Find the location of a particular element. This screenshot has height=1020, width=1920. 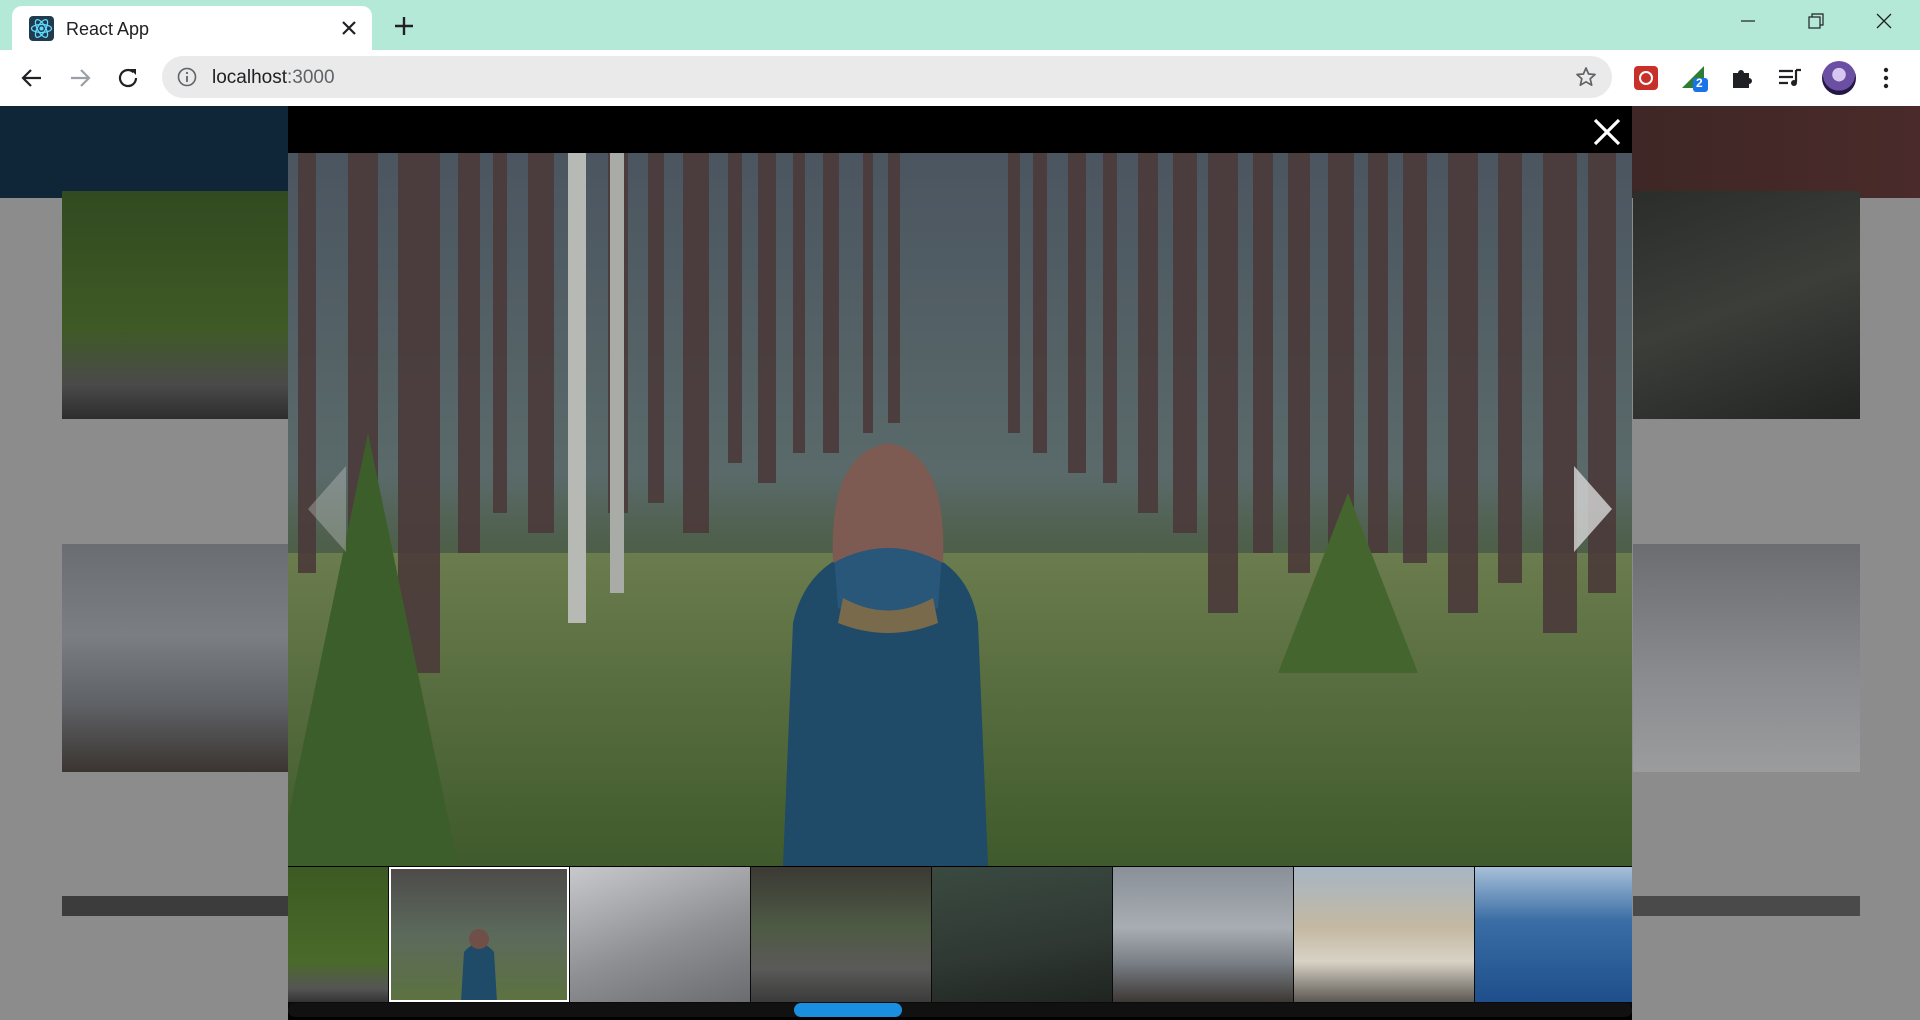

thumbnail-green-field is located at coordinates (338, 934).